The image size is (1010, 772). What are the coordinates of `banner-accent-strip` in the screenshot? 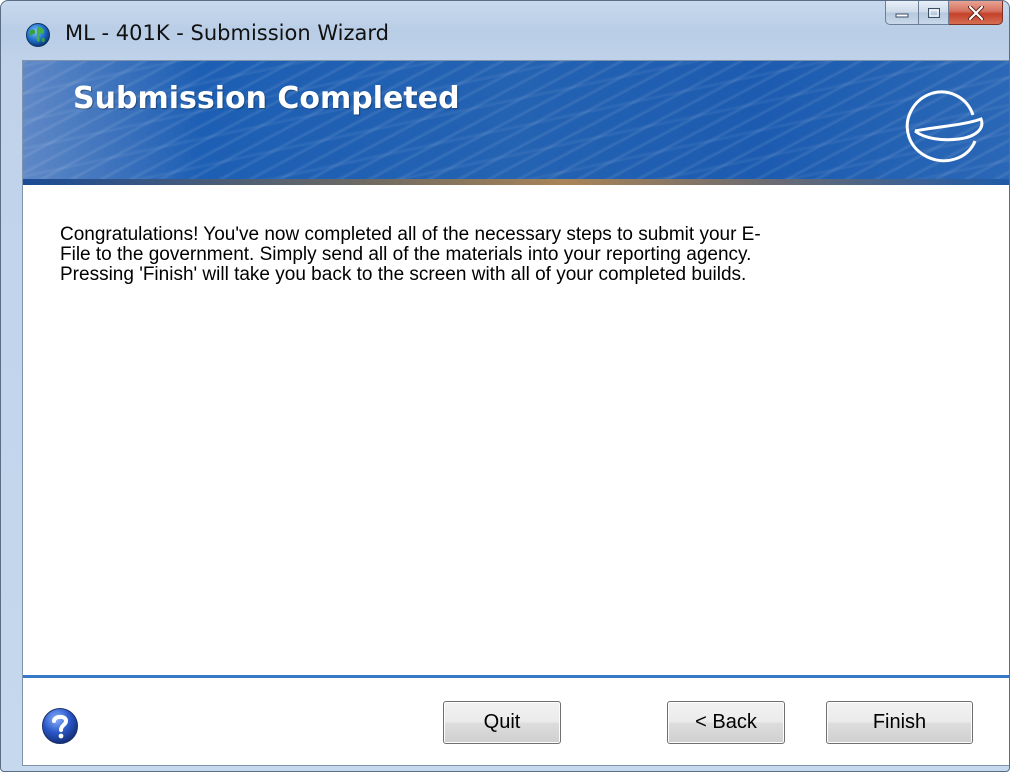 It's located at (516, 182).